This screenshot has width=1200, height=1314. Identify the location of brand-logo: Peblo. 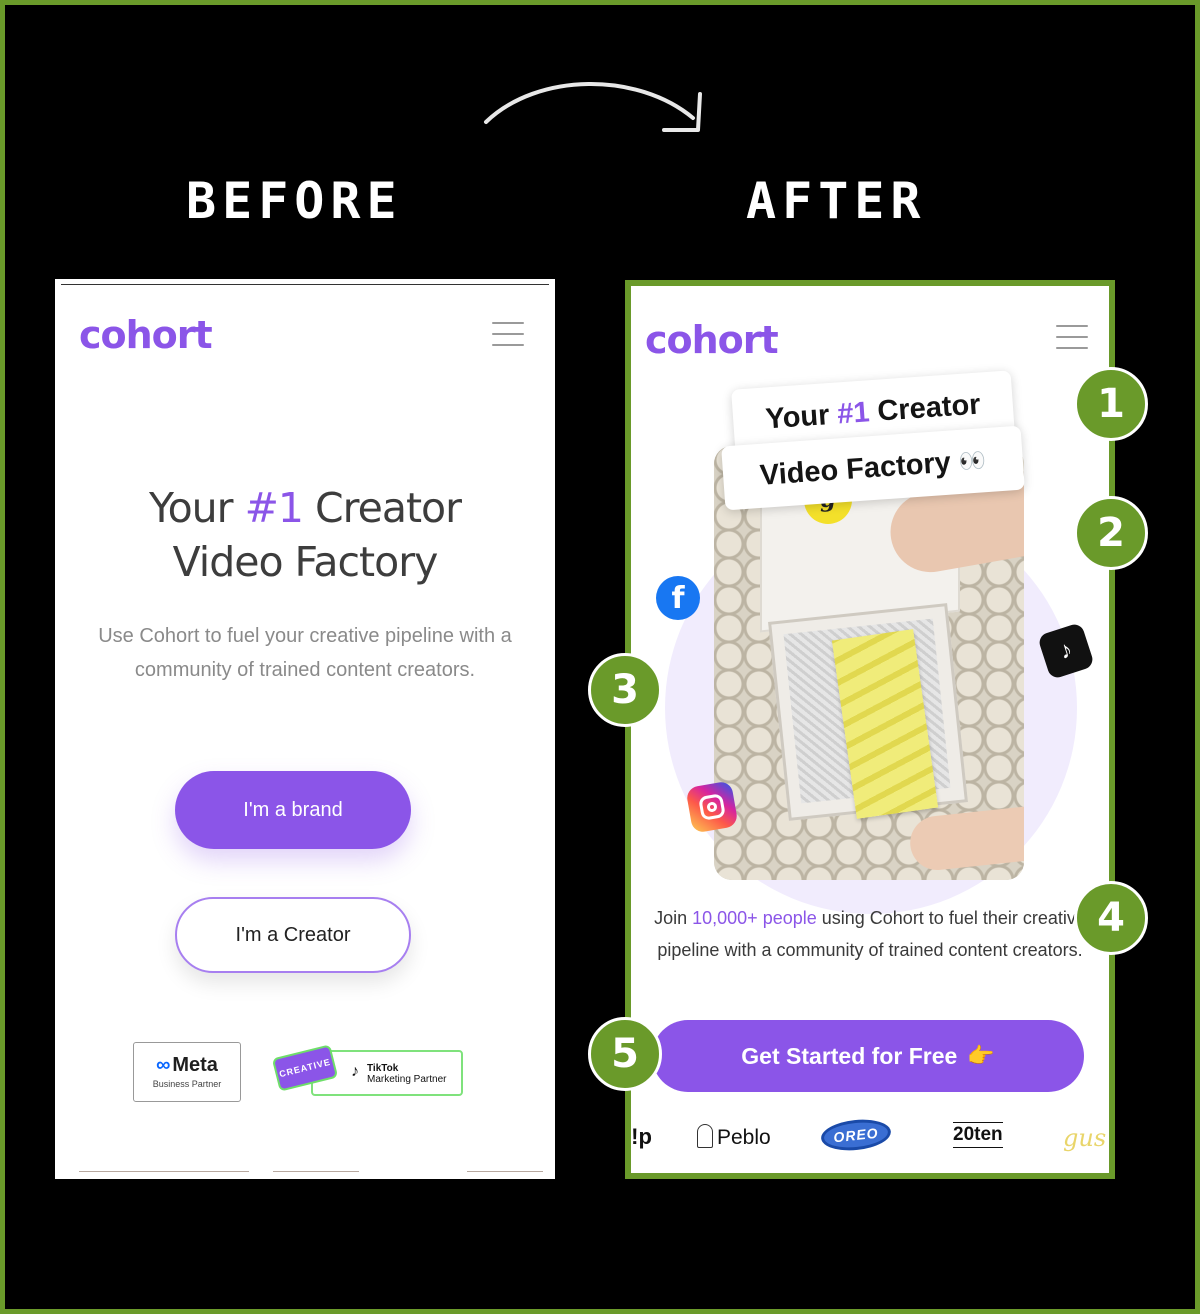
(734, 1137).